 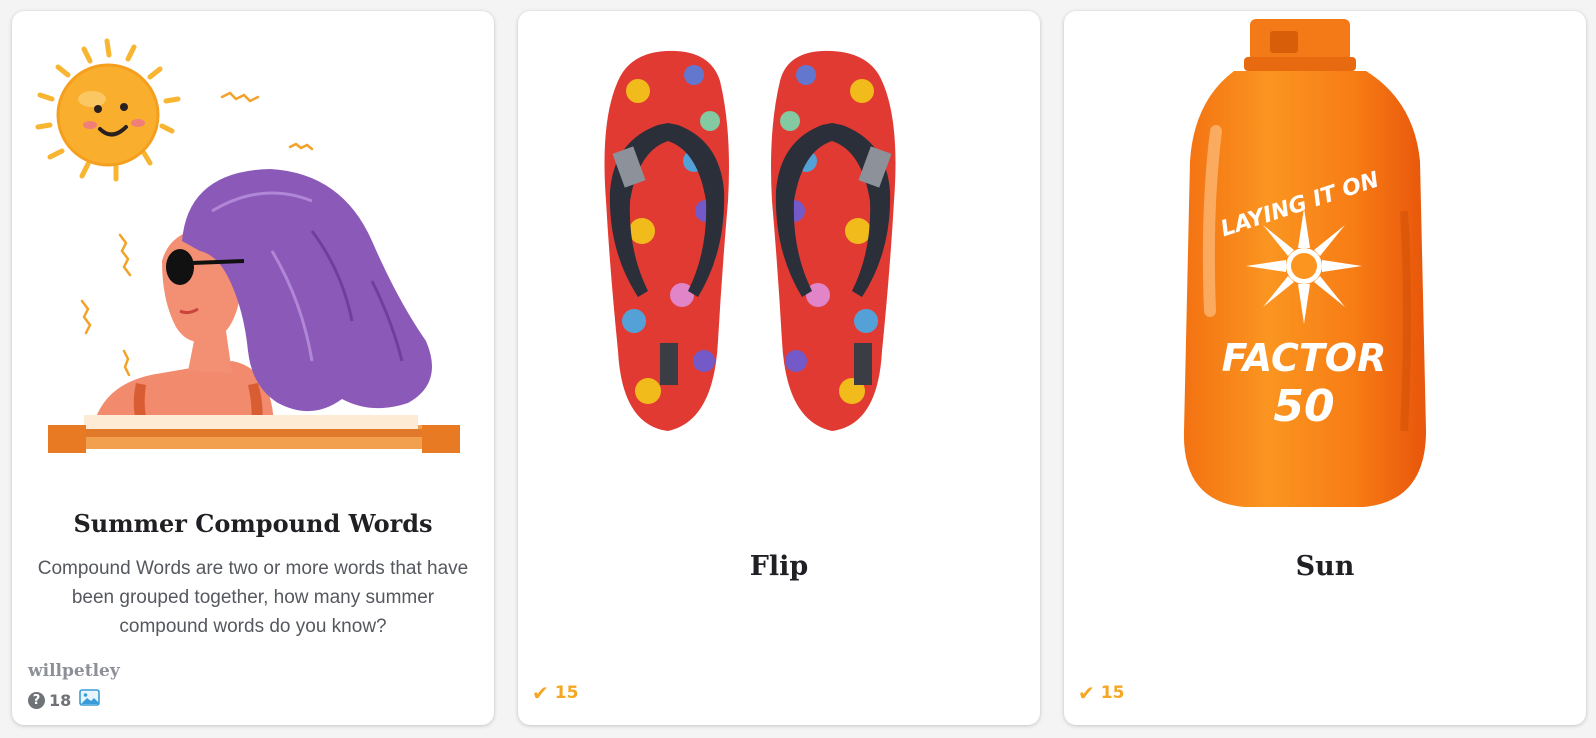 I want to click on sunscreen-bottle-image: LAYING IT ON FACTOR 50, so click(x=1304, y=263).